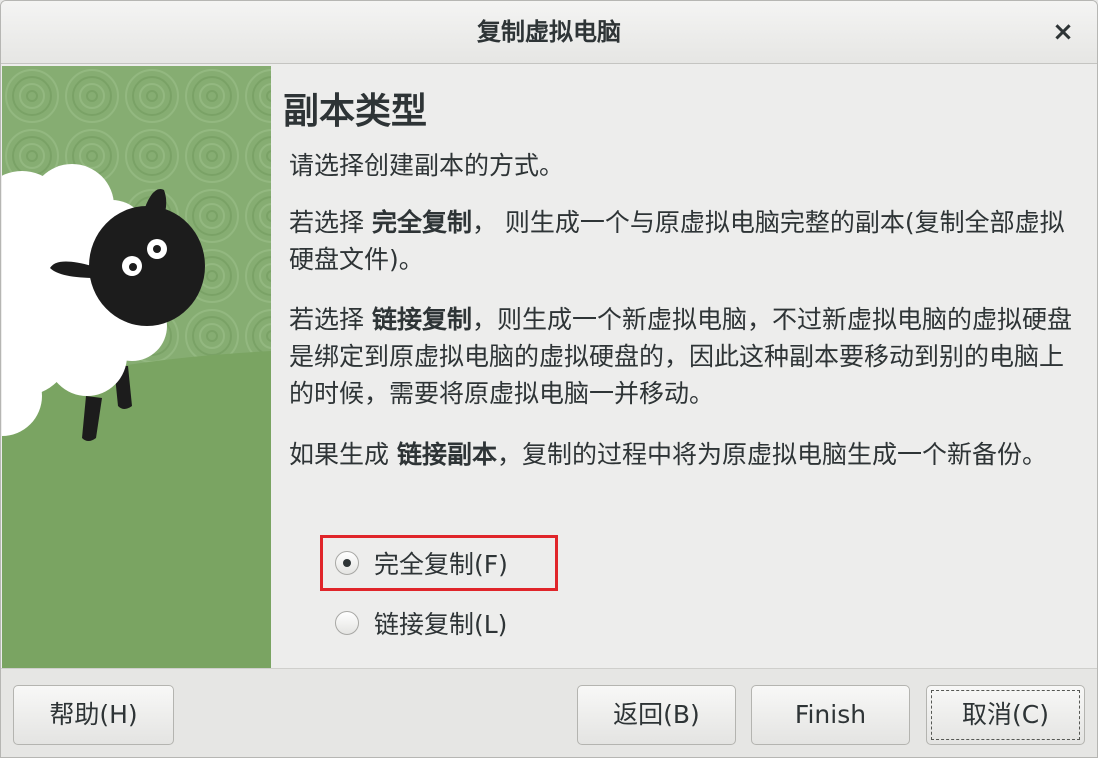 The height and width of the screenshot is (758, 1098). Describe the element at coordinates (343, 454) in the screenshot. I see `snapshot-prefix: 如果生成` at that location.